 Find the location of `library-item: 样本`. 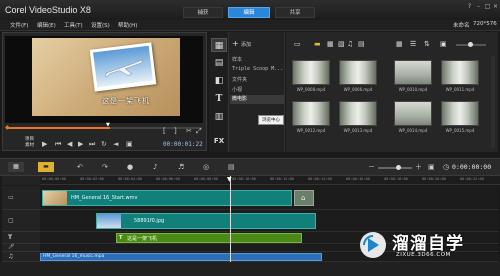

library-item: 样本 is located at coordinates (237, 59).